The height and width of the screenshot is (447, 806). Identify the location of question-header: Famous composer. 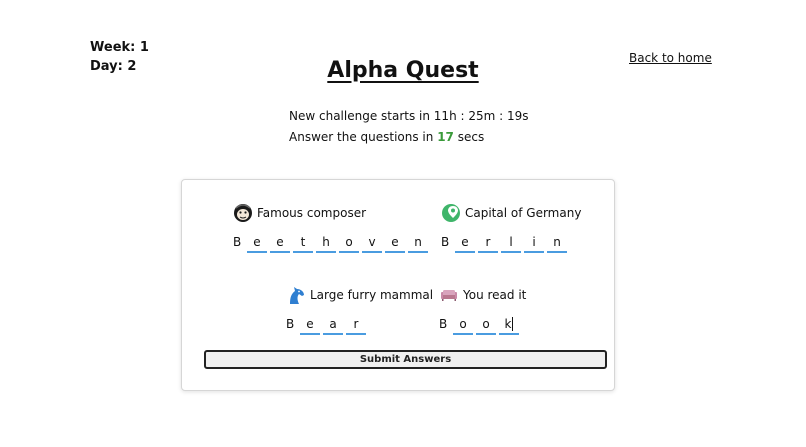
(332, 213).